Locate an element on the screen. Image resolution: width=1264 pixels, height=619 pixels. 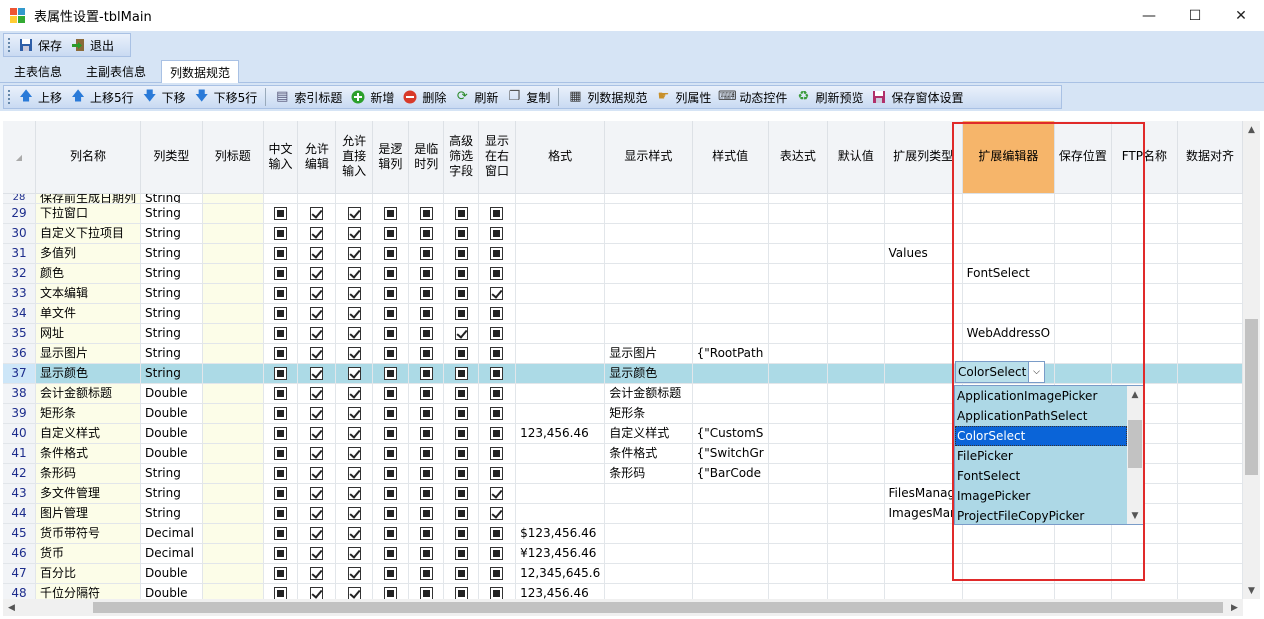
display-style-cell: 显示图片 is located at coordinates (648, 353).